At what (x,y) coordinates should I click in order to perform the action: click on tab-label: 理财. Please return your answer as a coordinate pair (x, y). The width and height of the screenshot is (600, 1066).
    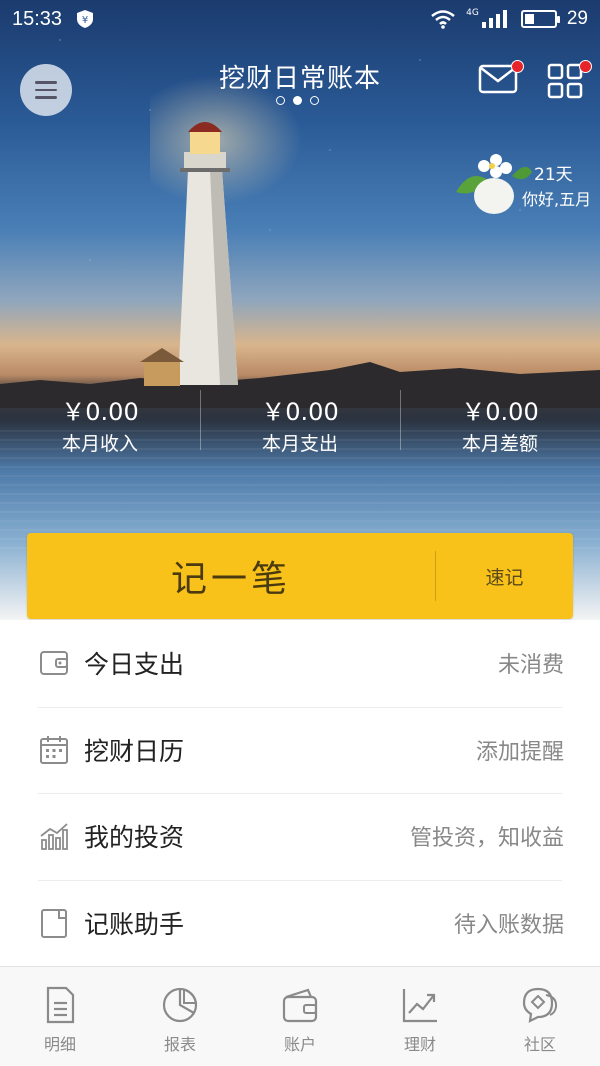
    Looking at the image, I should click on (419, 1044).